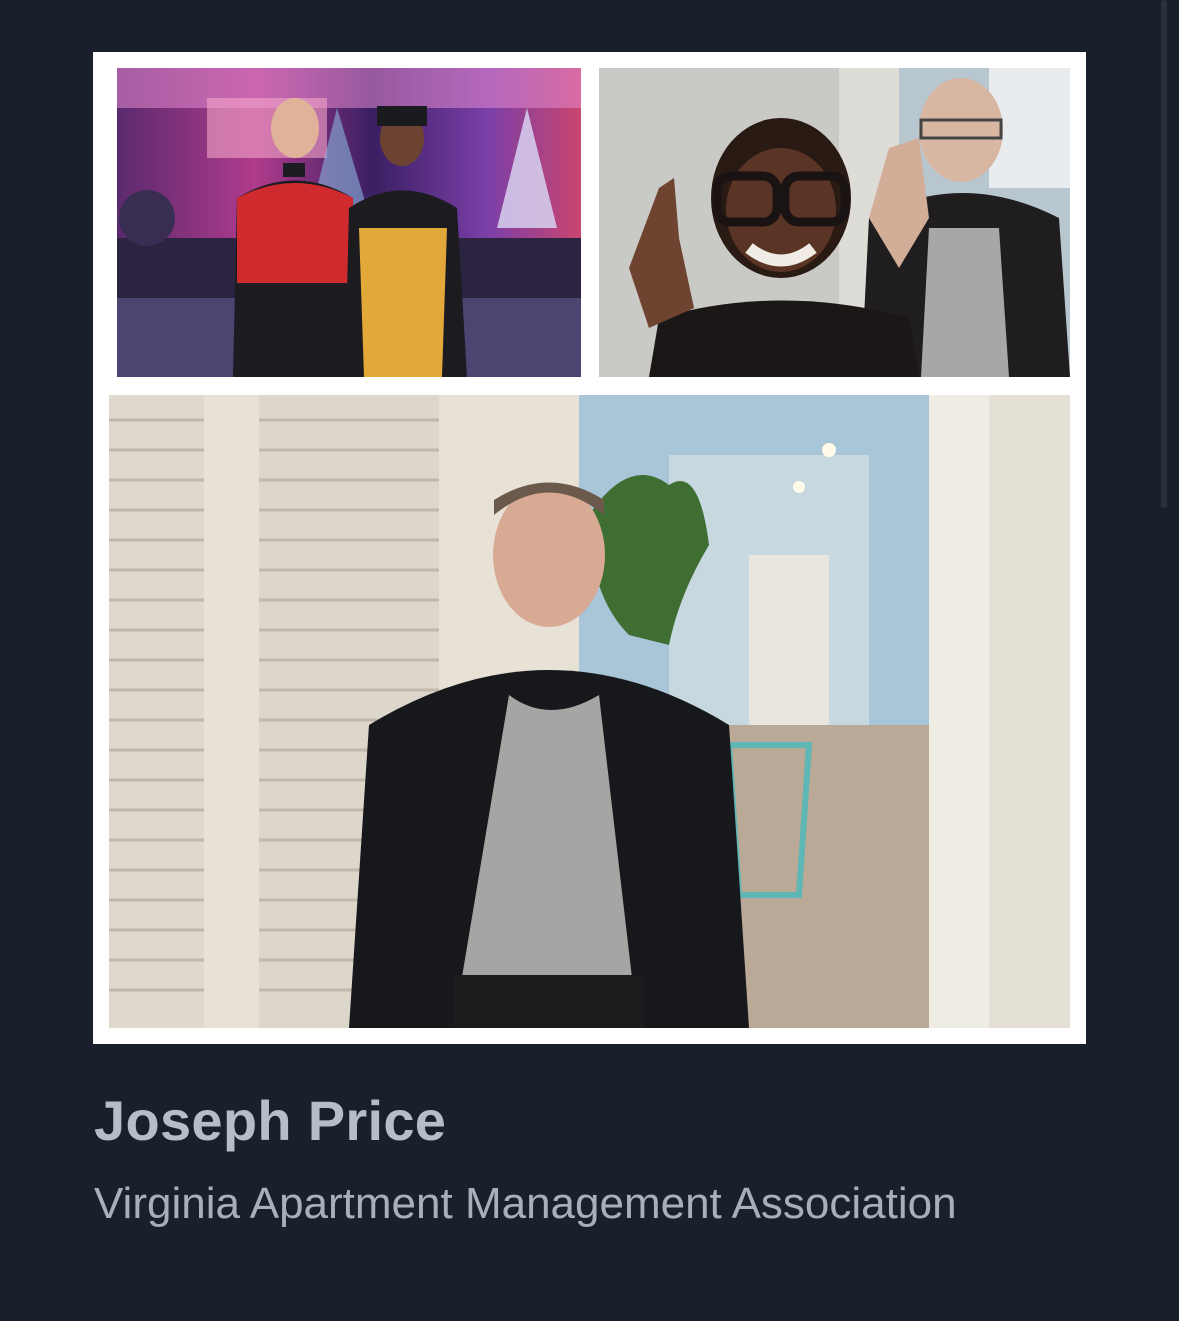  What do you see at coordinates (1164, 254) in the screenshot?
I see `scrollbar` at bounding box center [1164, 254].